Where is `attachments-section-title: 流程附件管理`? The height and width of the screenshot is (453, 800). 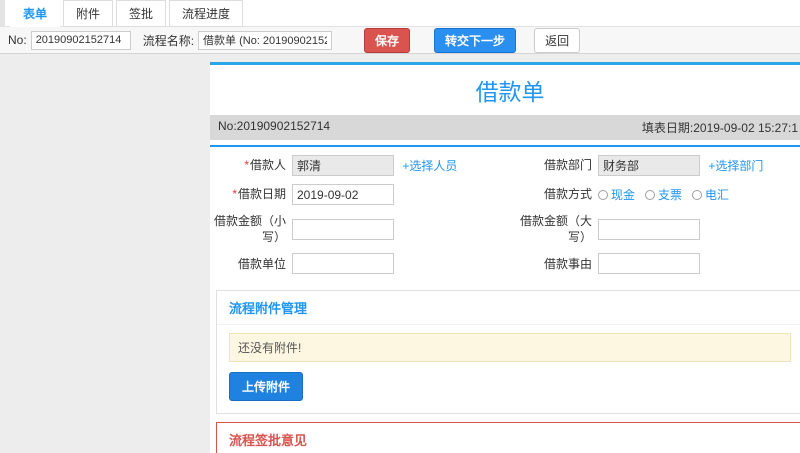 attachments-section-title: 流程附件管理 is located at coordinates (508, 308).